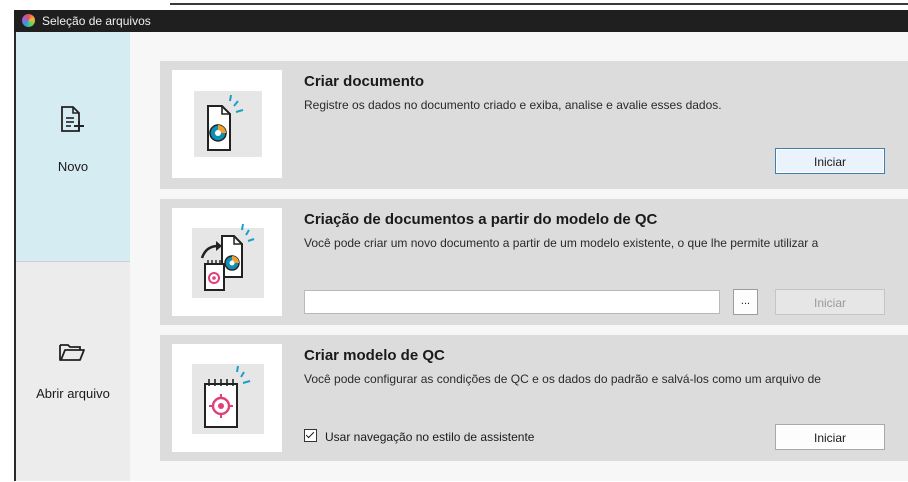 The width and height of the screenshot is (908, 482). I want to click on sidebar-item-new-label: Novo, so click(73, 166).